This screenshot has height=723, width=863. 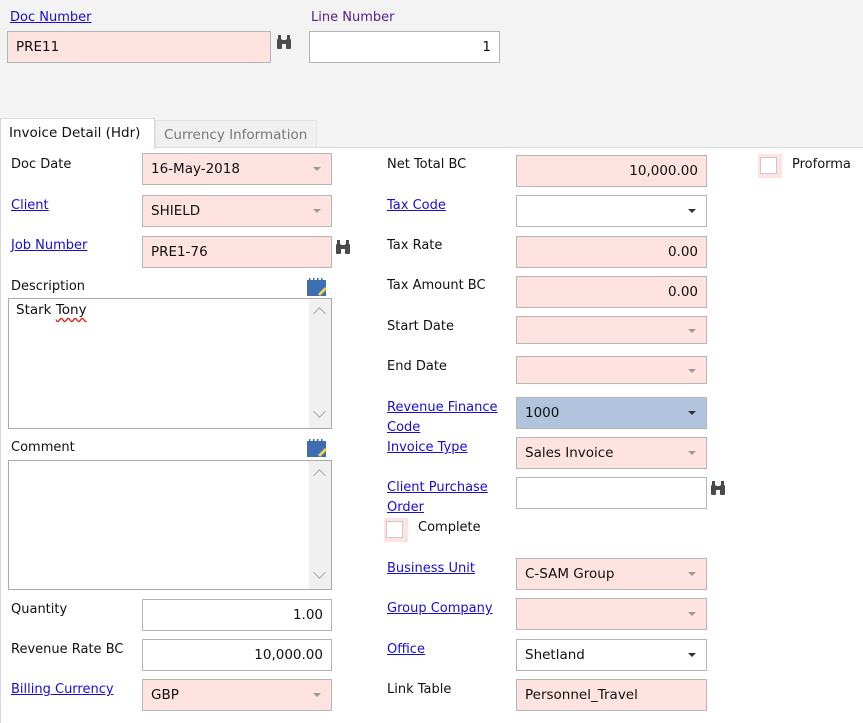 What do you see at coordinates (170, 363) in the screenshot?
I see `description-textarea: Stark Tony` at bounding box center [170, 363].